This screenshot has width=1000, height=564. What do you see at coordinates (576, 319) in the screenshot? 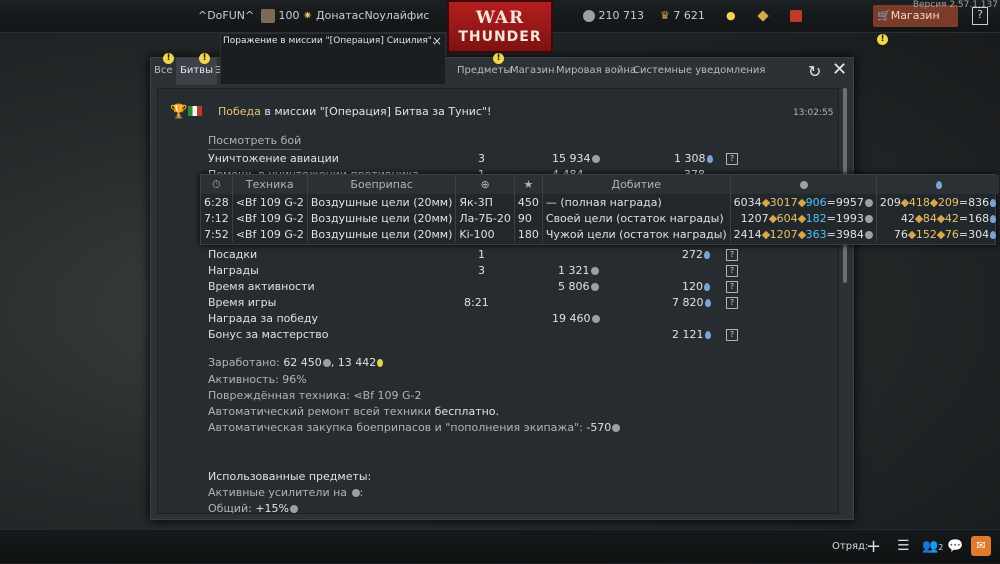
I see `row-victory-reward-sl: 19 460` at bounding box center [576, 319].